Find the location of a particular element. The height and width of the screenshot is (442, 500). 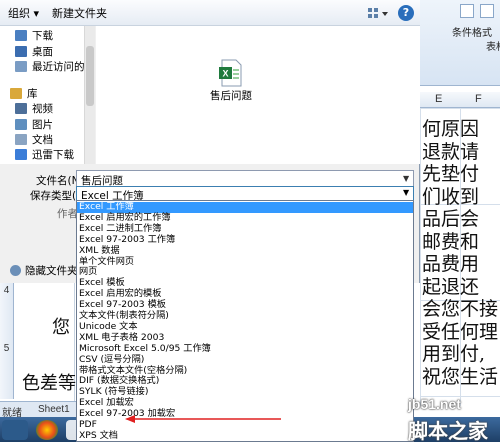

author-label: 作者 is located at coordinates (67, 214).